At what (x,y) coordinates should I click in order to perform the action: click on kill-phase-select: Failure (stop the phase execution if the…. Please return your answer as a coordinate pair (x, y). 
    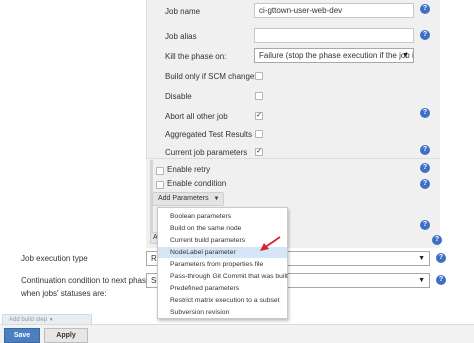
    Looking at the image, I should click on (334, 55).